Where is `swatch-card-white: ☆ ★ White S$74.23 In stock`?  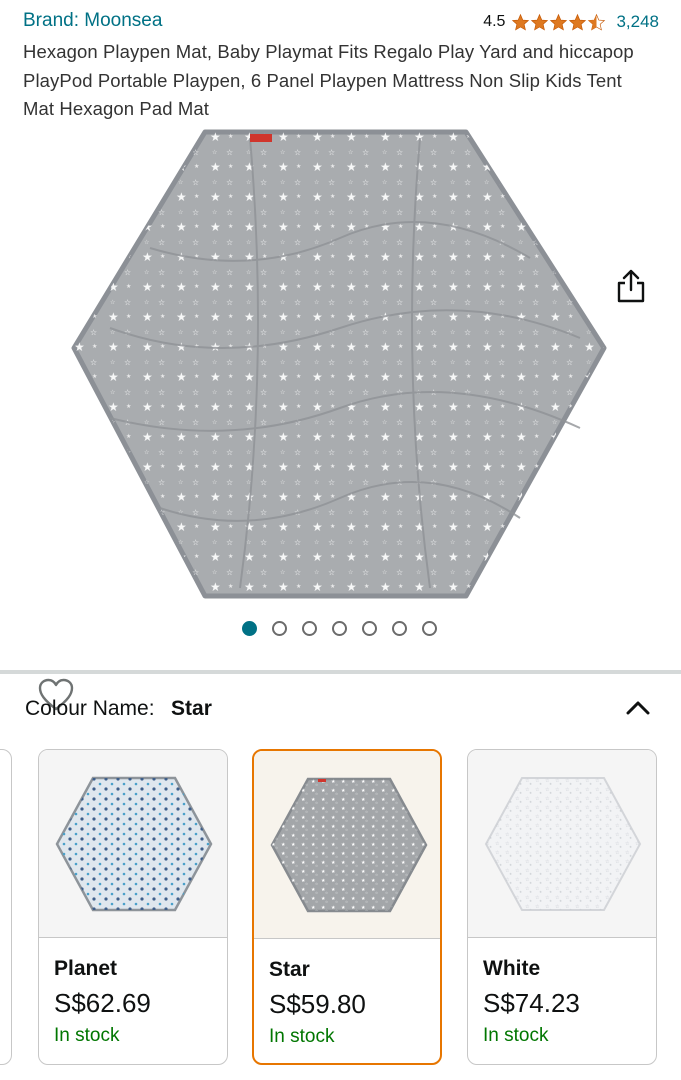 swatch-card-white: ☆ ★ White S$74.23 In stock is located at coordinates (562, 907).